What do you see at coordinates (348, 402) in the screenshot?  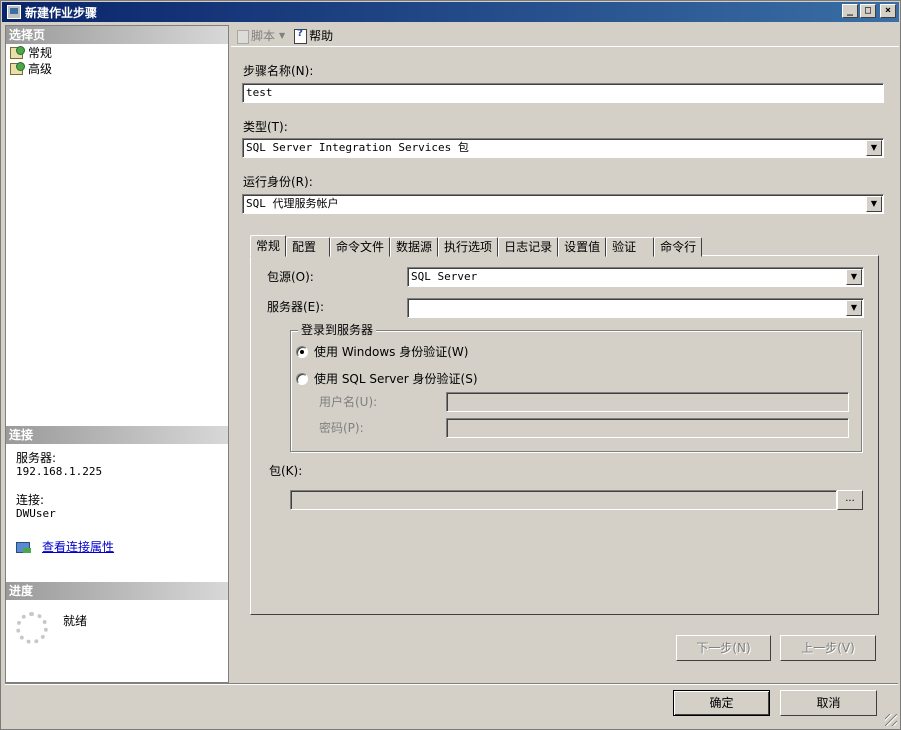 I see `username-label: 用户名(U):` at bounding box center [348, 402].